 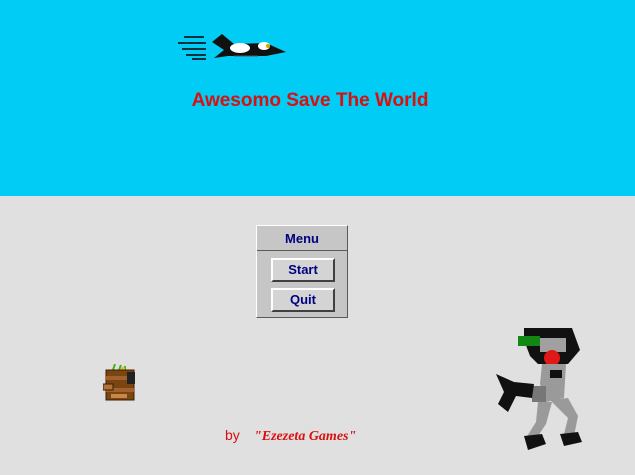 What do you see at coordinates (120, 385) in the screenshot?
I see `treasure-crate-icon` at bounding box center [120, 385].